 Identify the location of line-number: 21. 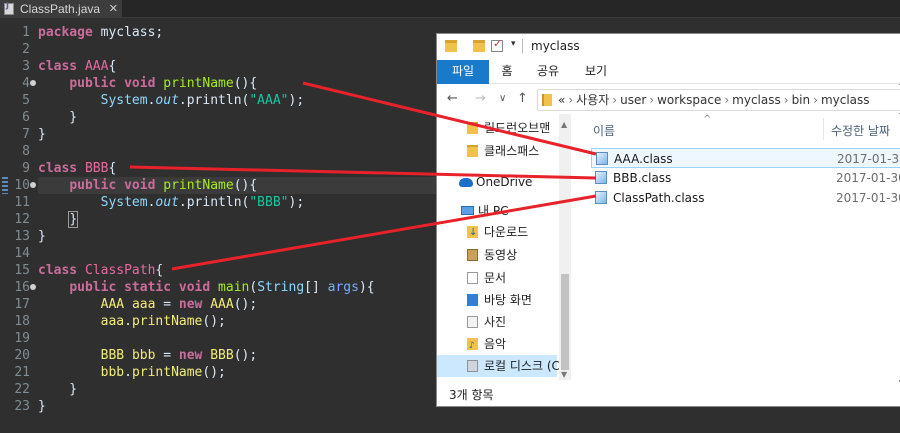
(18, 372).